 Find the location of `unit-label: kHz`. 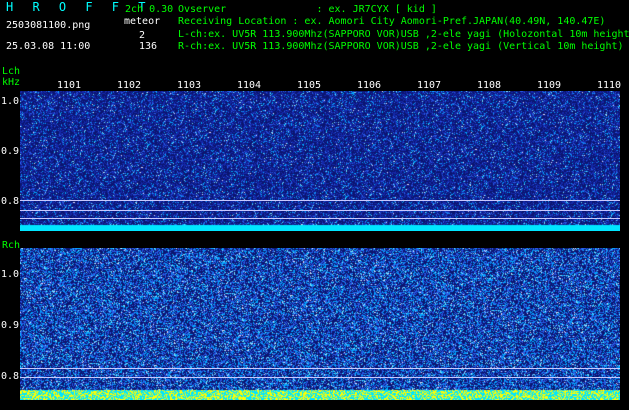

unit-label: kHz is located at coordinates (11, 82).